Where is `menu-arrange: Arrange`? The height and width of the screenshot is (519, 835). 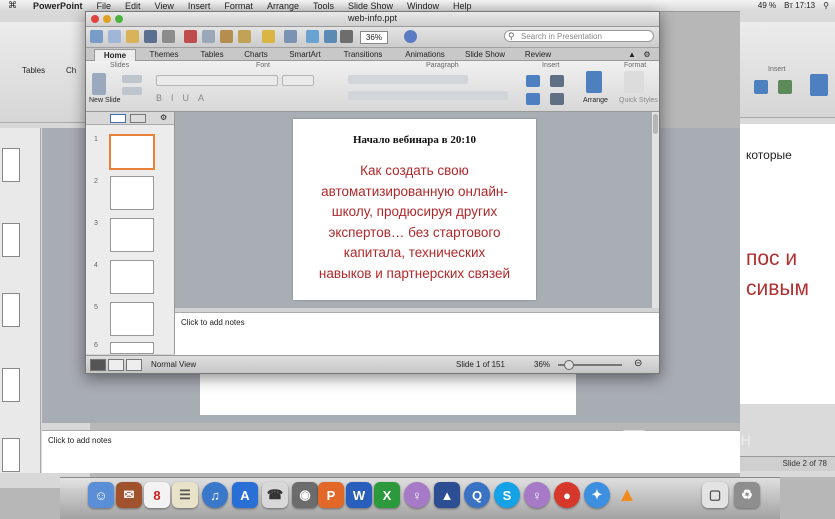
menu-arrange: Arrange is located at coordinates (283, 6).